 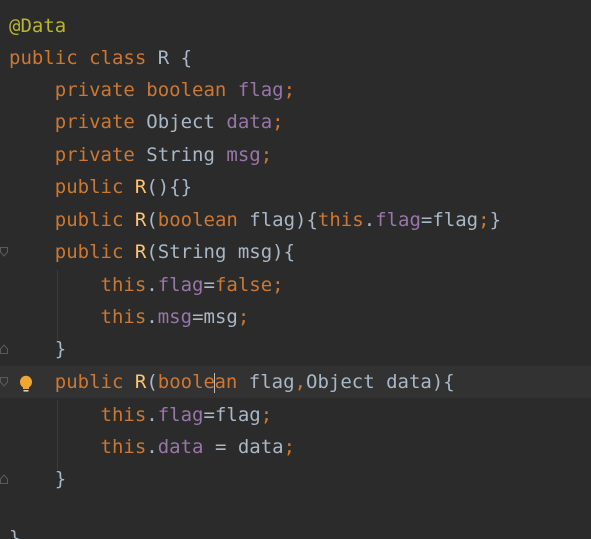 What do you see at coordinates (226, 382) in the screenshot?
I see `keyword-token: an` at bounding box center [226, 382].